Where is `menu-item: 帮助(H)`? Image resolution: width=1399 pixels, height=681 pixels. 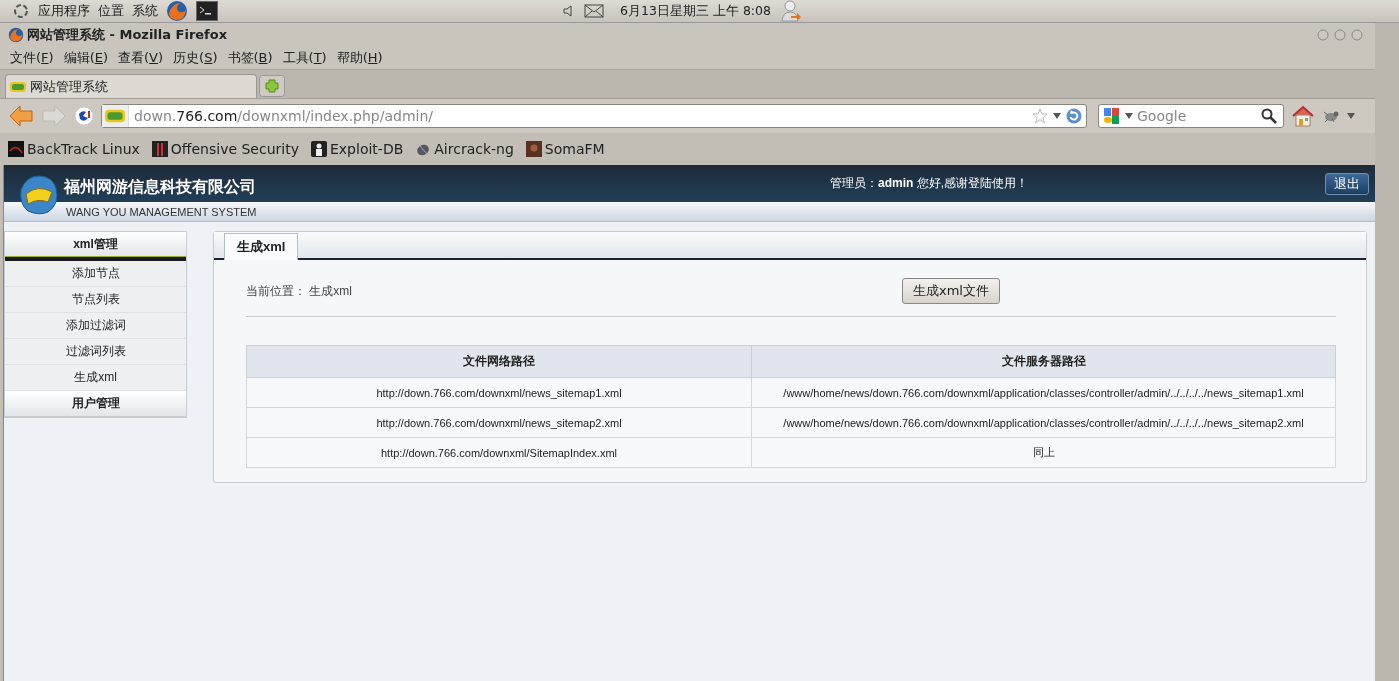
menu-item: 帮助(H) is located at coordinates (359, 58).